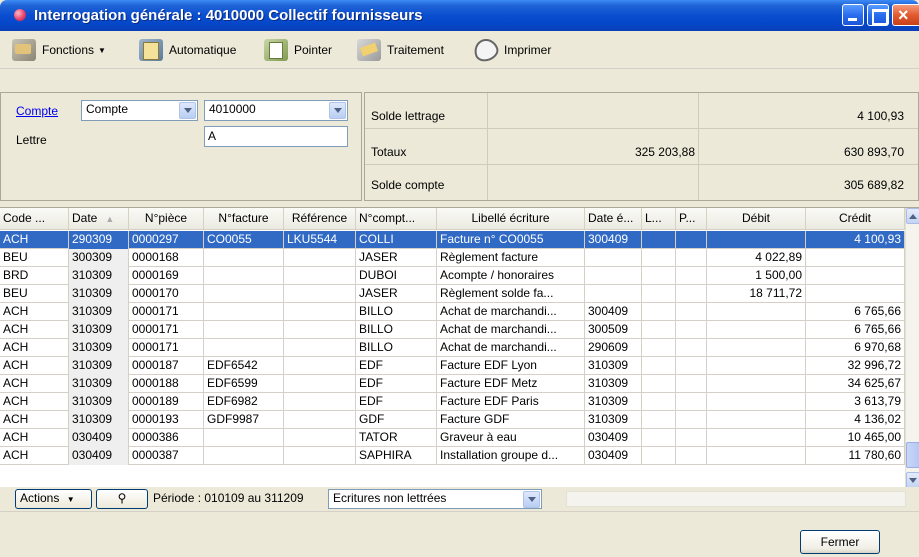 The width and height of the screenshot is (919, 557). Describe the element at coordinates (99, 384) in the screenshot. I see `cell-date: 310309` at that location.